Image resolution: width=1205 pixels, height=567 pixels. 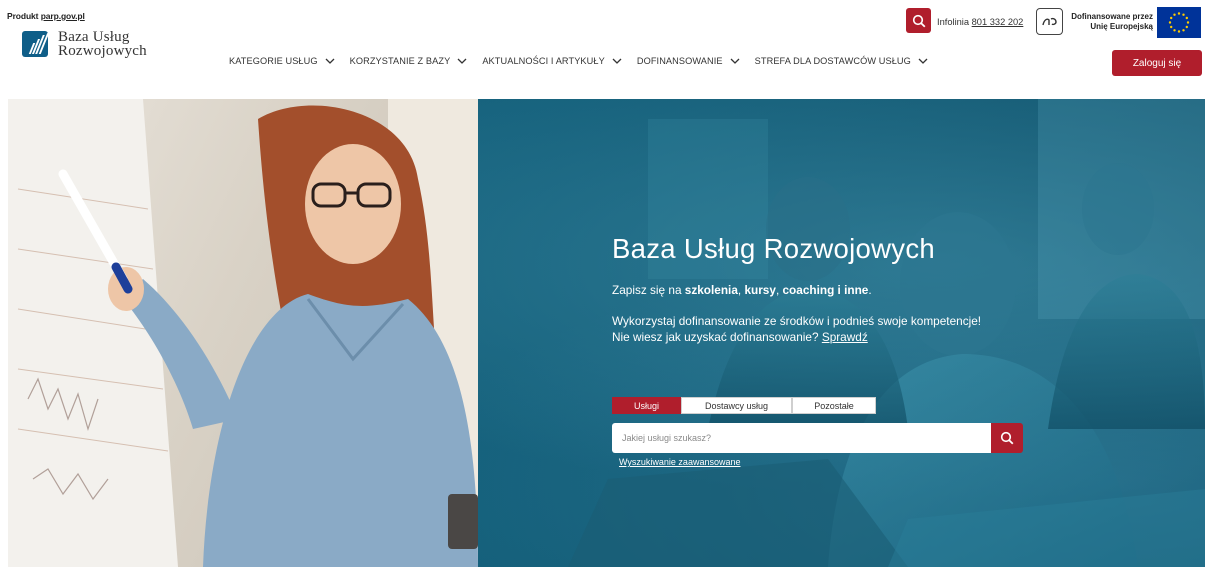 I want to click on nav-item-aktualnosci: AKTUALNOŚCI I ARTYKUŁY, so click(x=552, y=61).